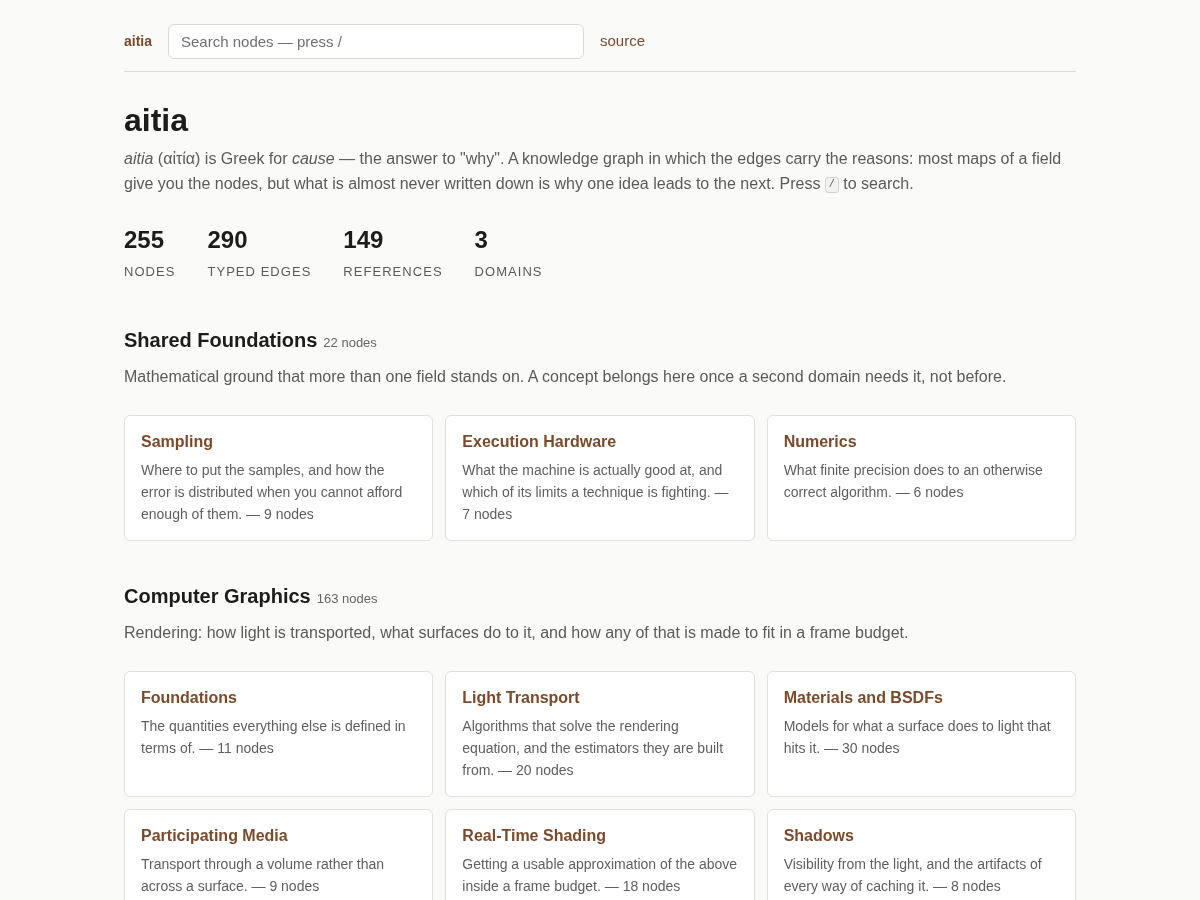 The width and height of the screenshot is (1200, 900). What do you see at coordinates (215, 836) in the screenshot?
I see `card-title: Participating Media` at bounding box center [215, 836].